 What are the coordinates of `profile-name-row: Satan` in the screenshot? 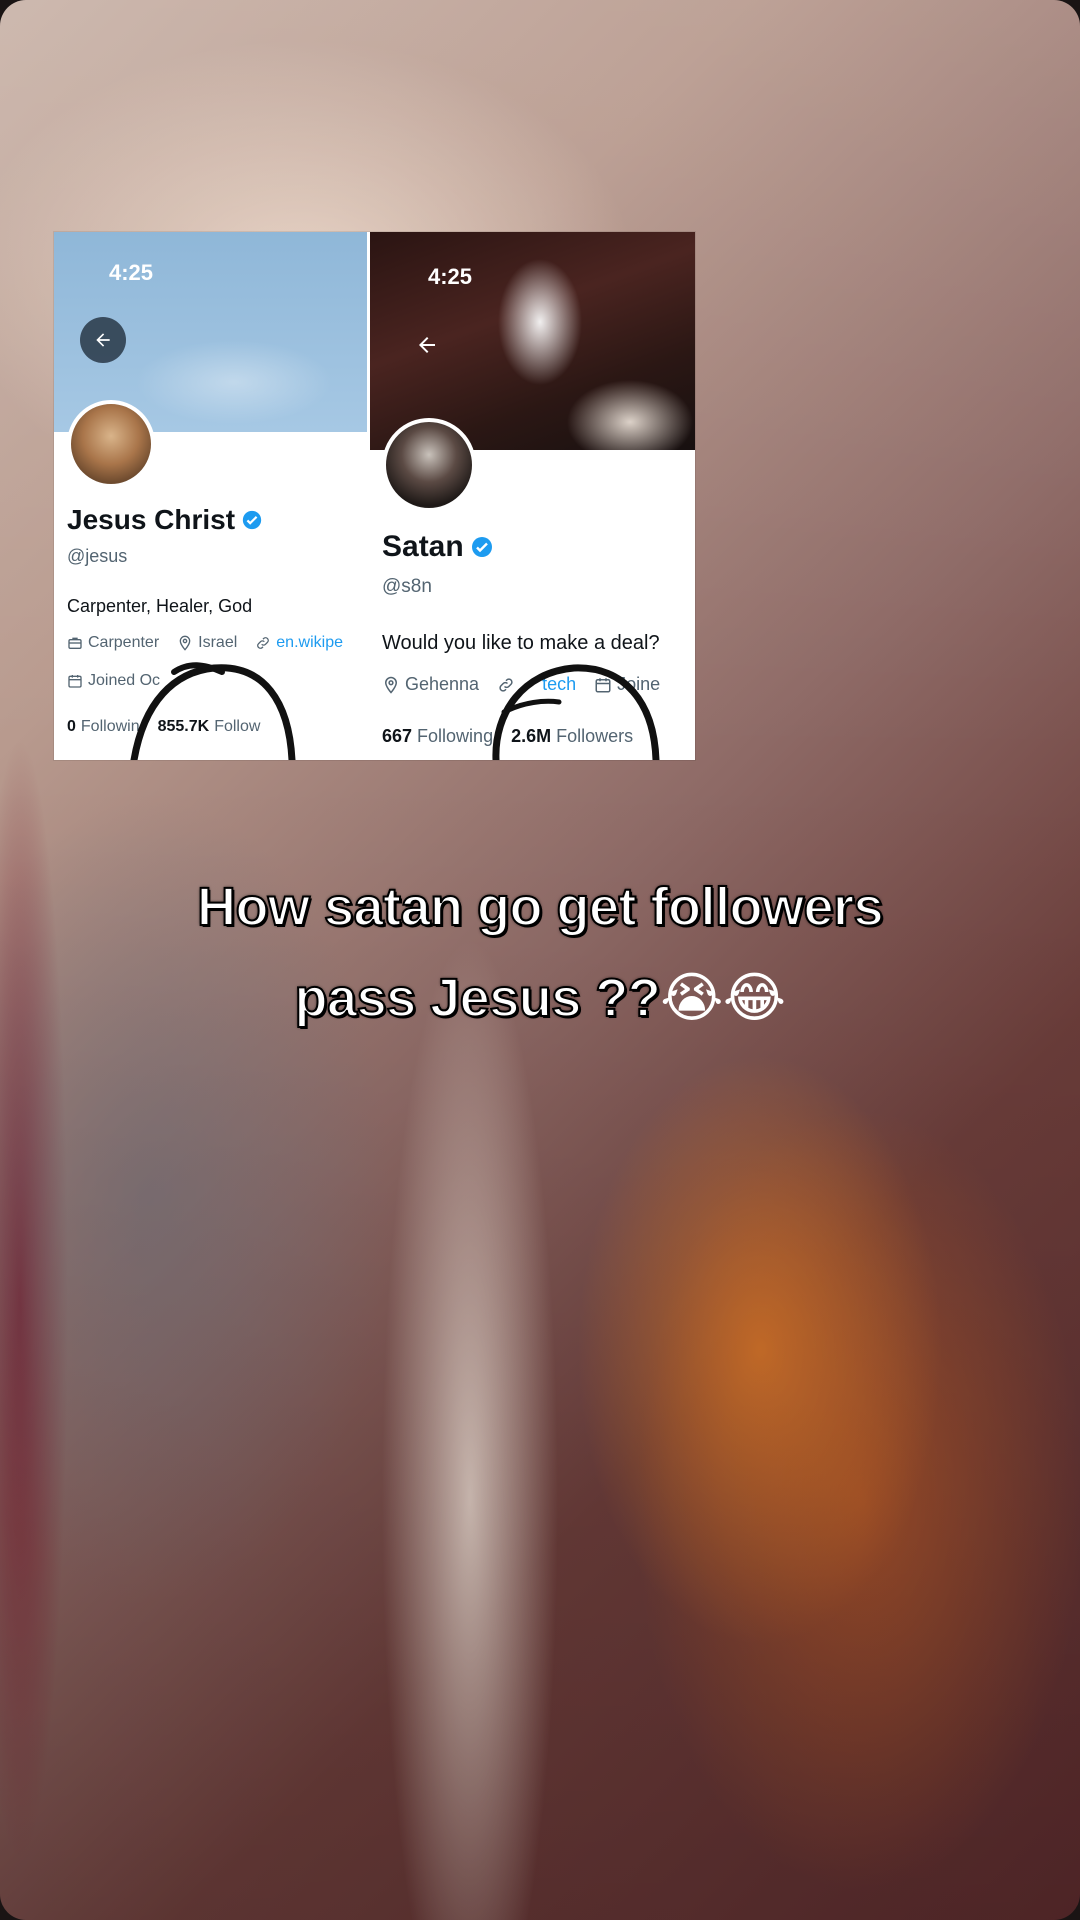 It's located at (438, 547).